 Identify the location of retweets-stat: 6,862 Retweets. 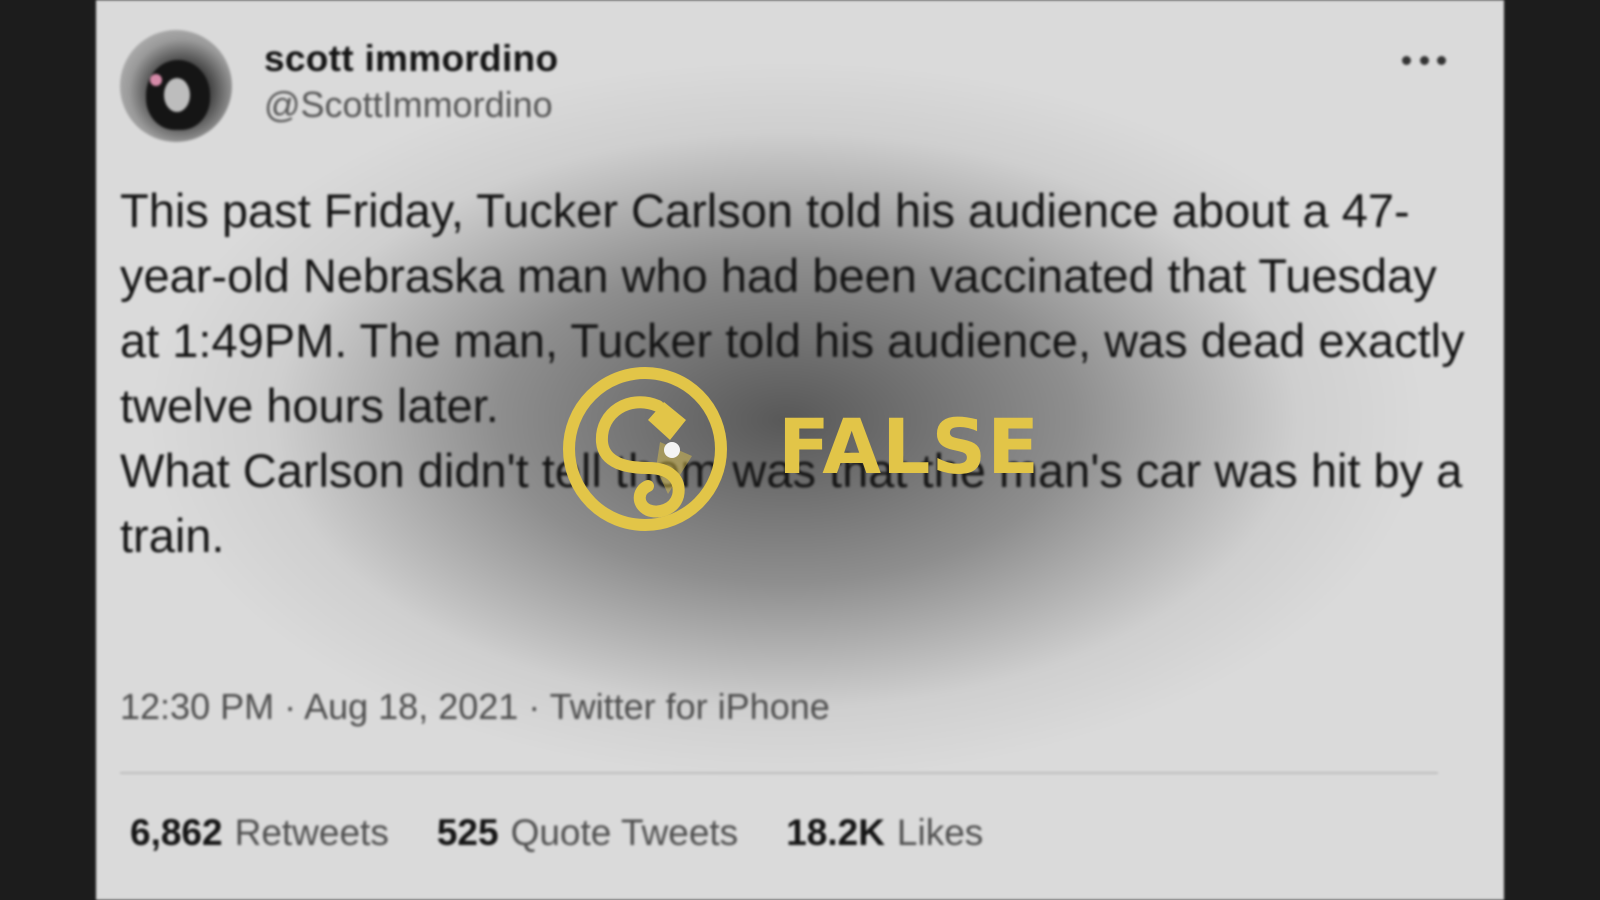
(259, 833).